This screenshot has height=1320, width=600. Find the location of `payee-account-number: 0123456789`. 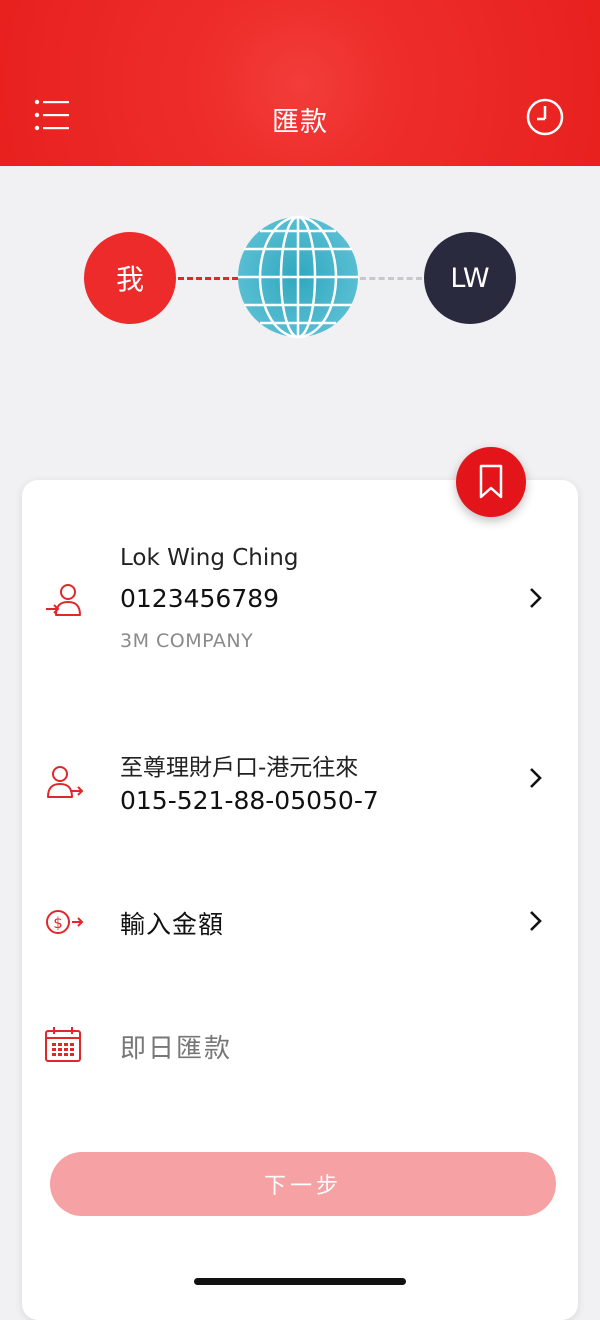

payee-account-number: 0123456789 is located at coordinates (200, 598).